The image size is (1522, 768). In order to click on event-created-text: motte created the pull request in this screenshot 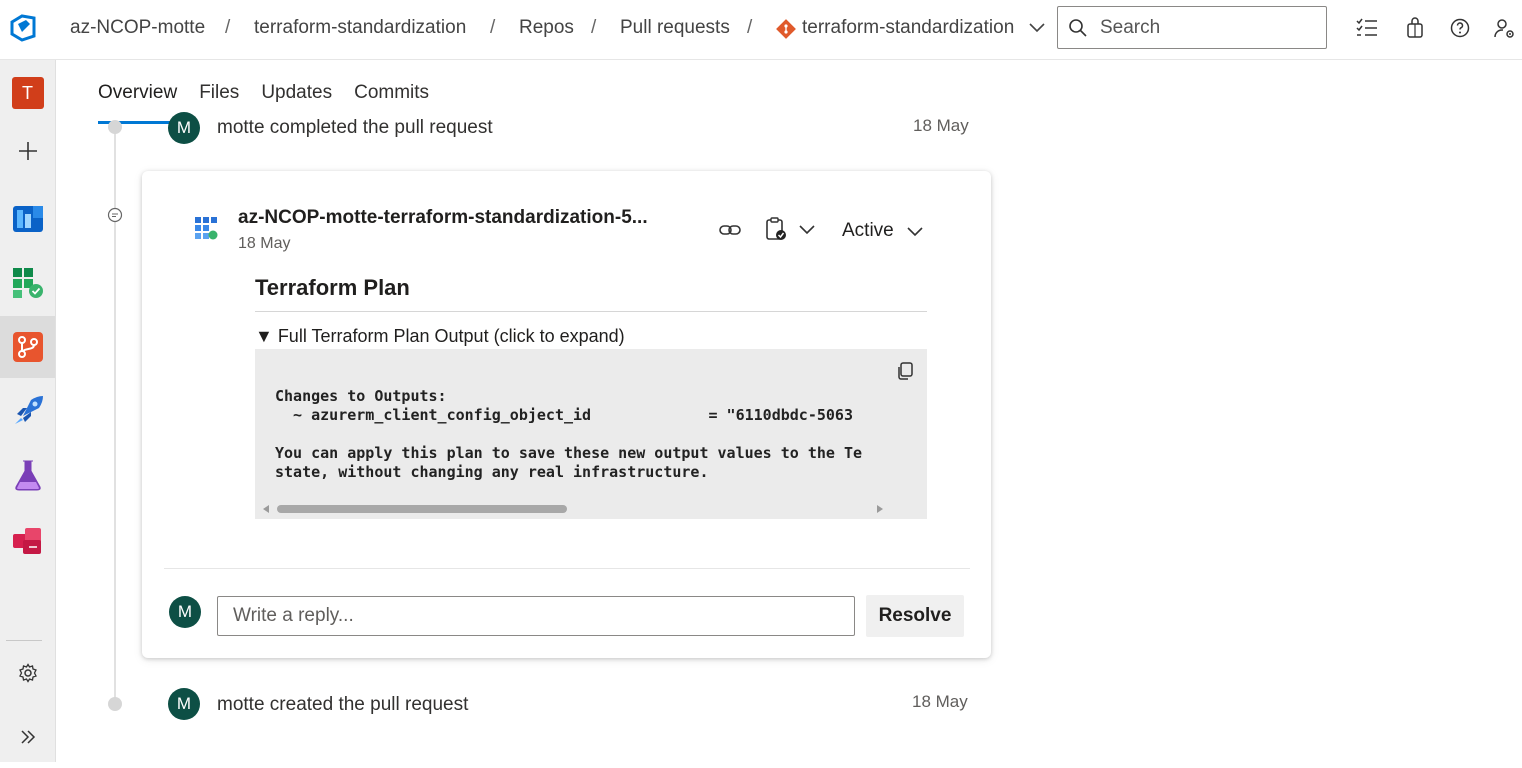, I will do `click(343, 704)`.